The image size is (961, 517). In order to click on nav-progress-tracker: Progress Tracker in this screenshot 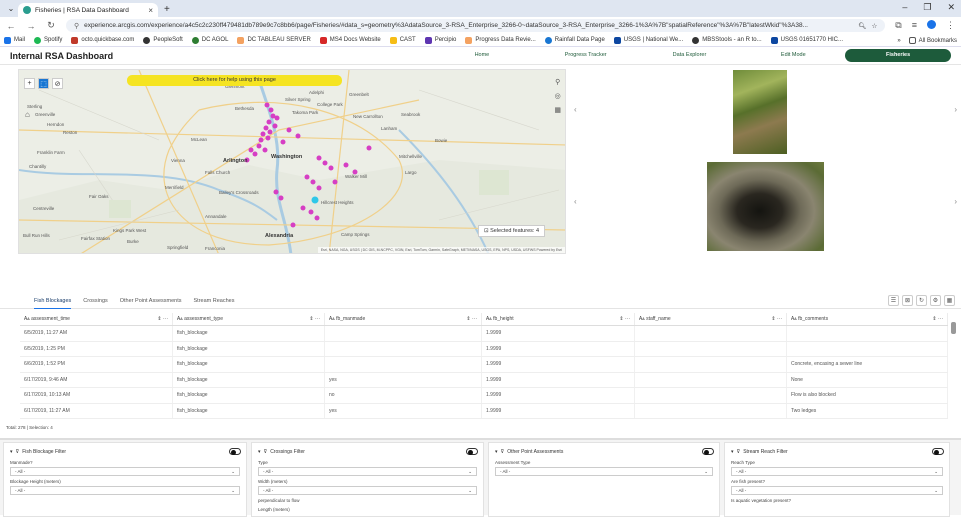, I will do `click(586, 55)`.